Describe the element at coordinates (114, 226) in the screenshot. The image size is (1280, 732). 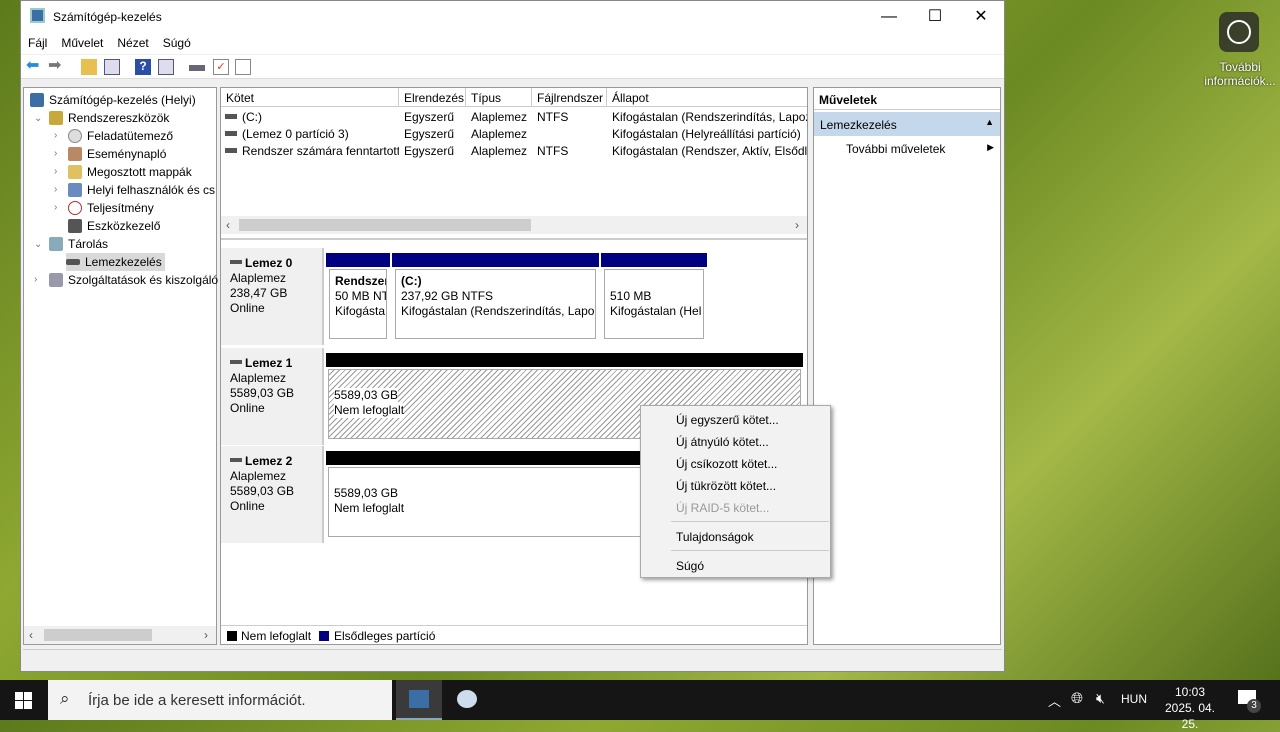
I see `tree-item-device-manager: Eszközkezelő` at that location.